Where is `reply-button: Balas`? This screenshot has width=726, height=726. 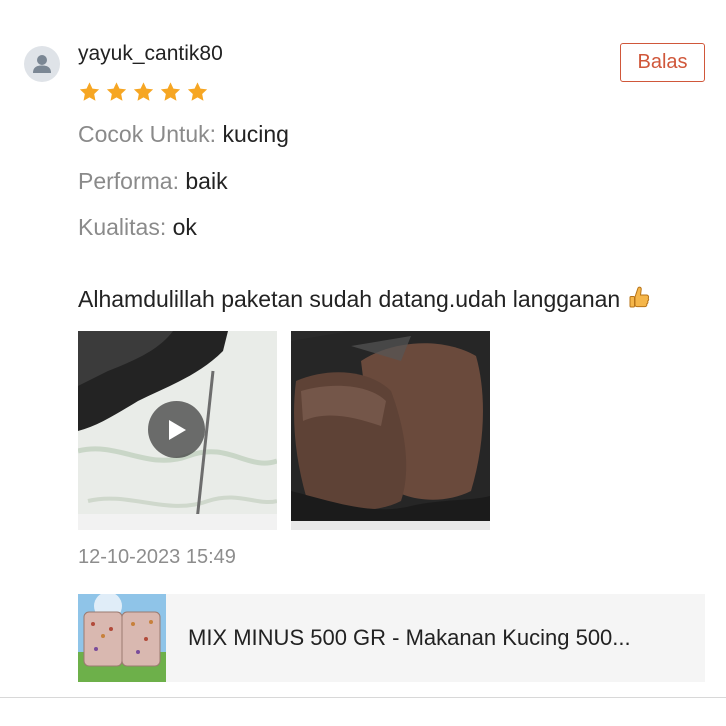 reply-button: Balas is located at coordinates (662, 62).